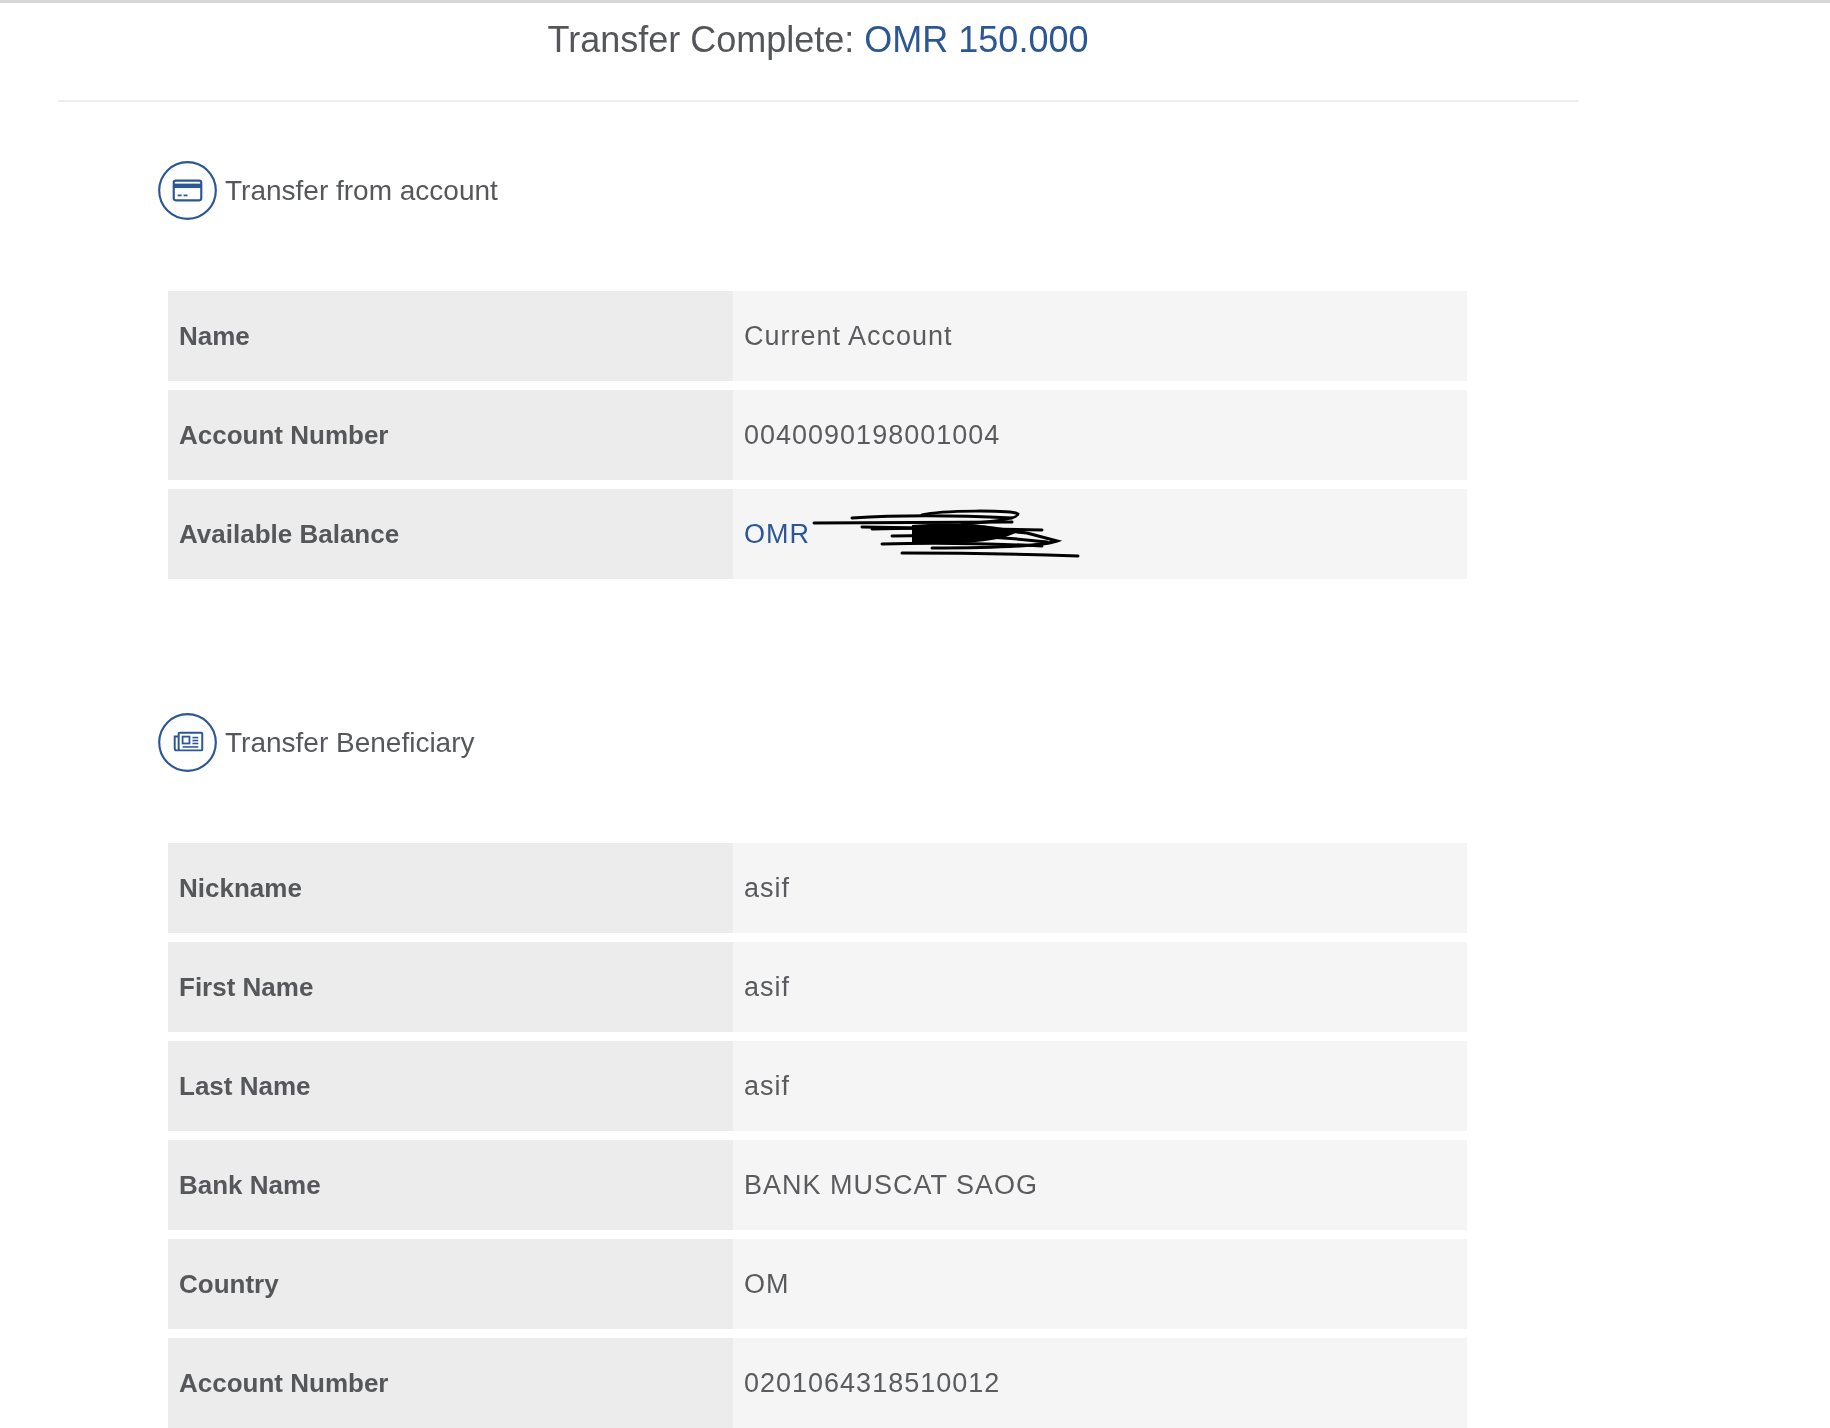  I want to click on value-text: BANK MUSCAT SAOG, so click(891, 1185).